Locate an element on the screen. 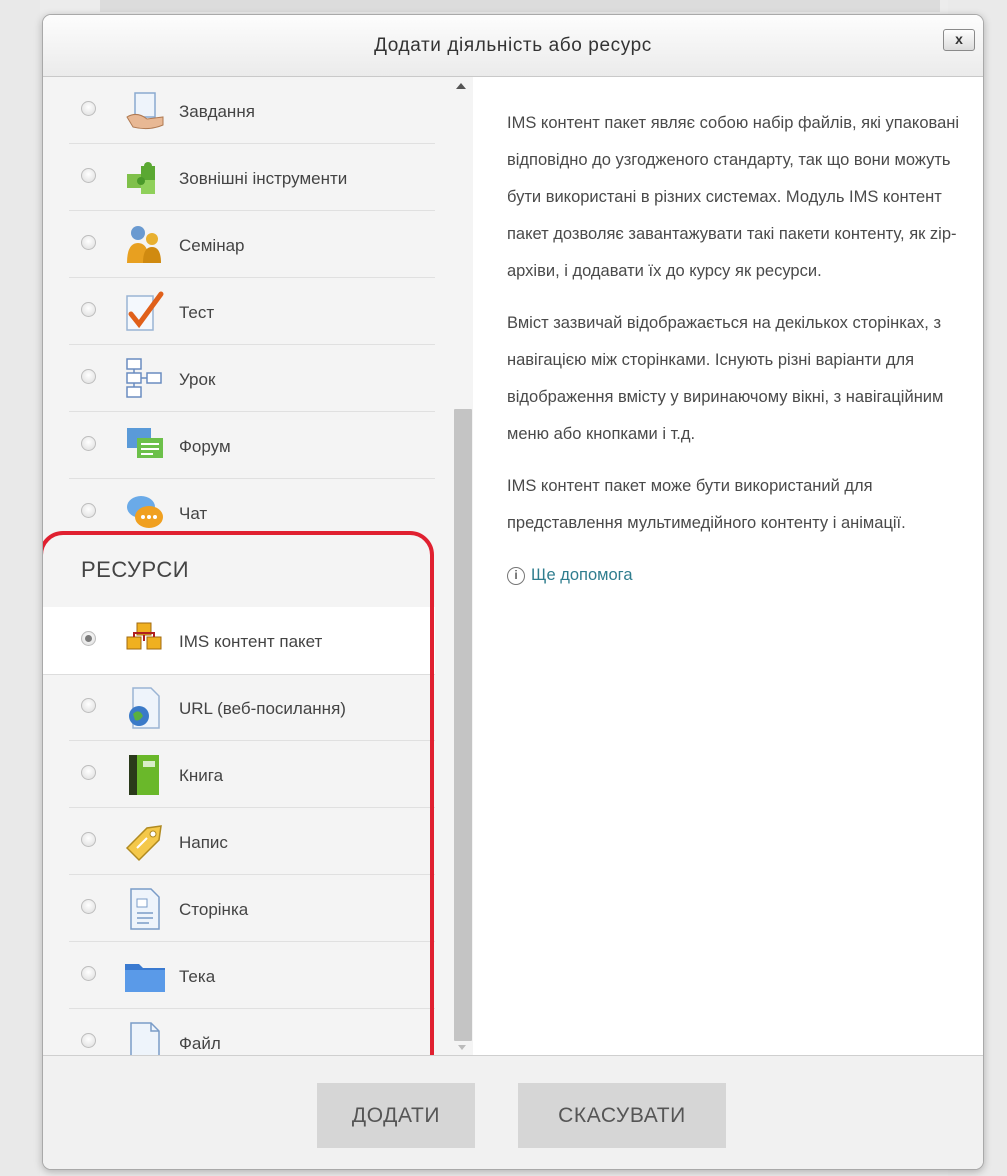 This screenshot has height=1176, width=1007. puzzle-icon is located at coordinates (141, 178).